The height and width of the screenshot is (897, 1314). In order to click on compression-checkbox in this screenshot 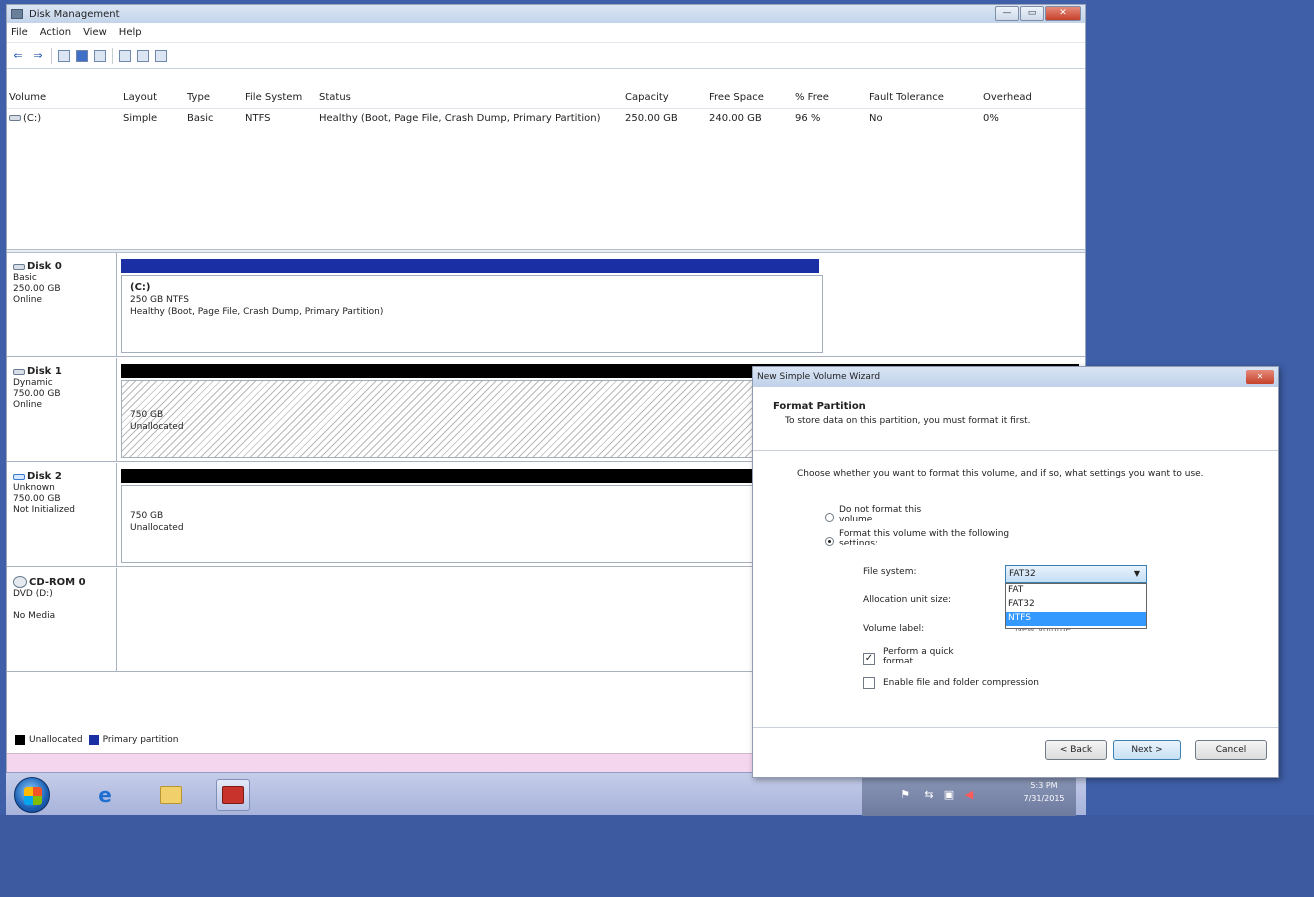, I will do `click(869, 683)`.